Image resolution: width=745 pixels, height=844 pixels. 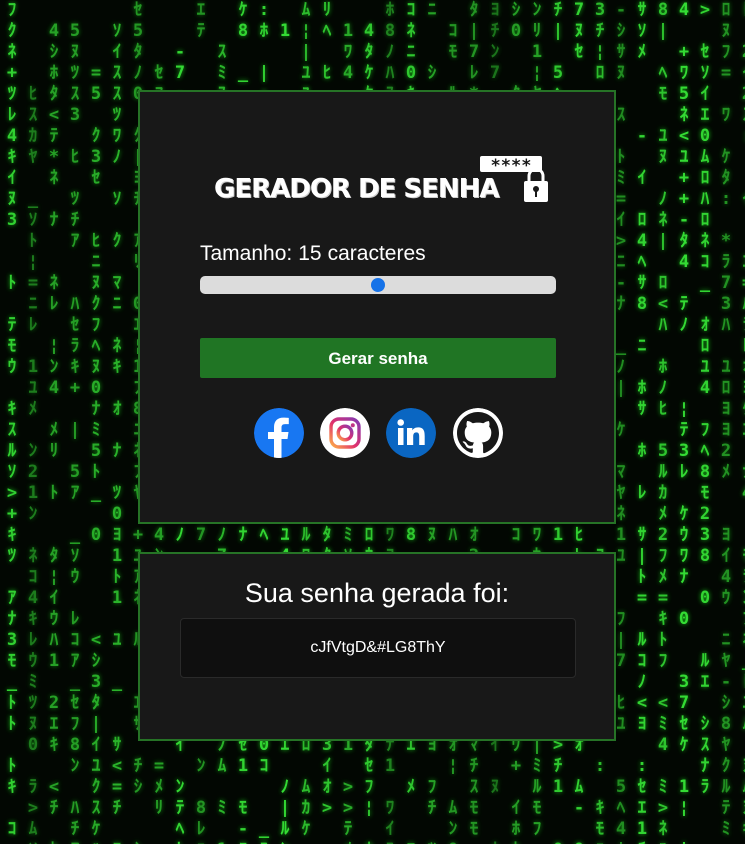 What do you see at coordinates (514, 179) in the screenshot?
I see `lock-icon: ****` at bounding box center [514, 179].